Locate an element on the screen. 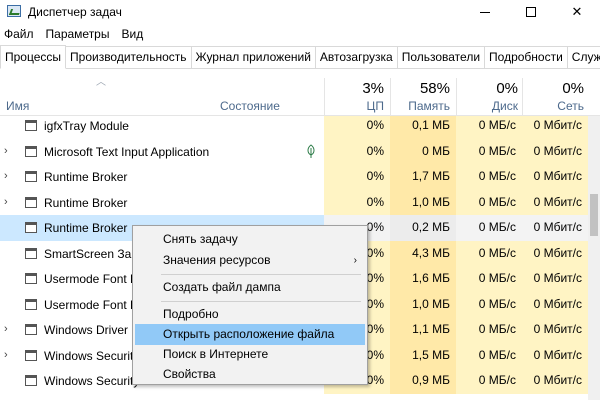 This screenshot has width=600, height=400. process-name: Microsoft Text Input Application is located at coordinates (127, 151).